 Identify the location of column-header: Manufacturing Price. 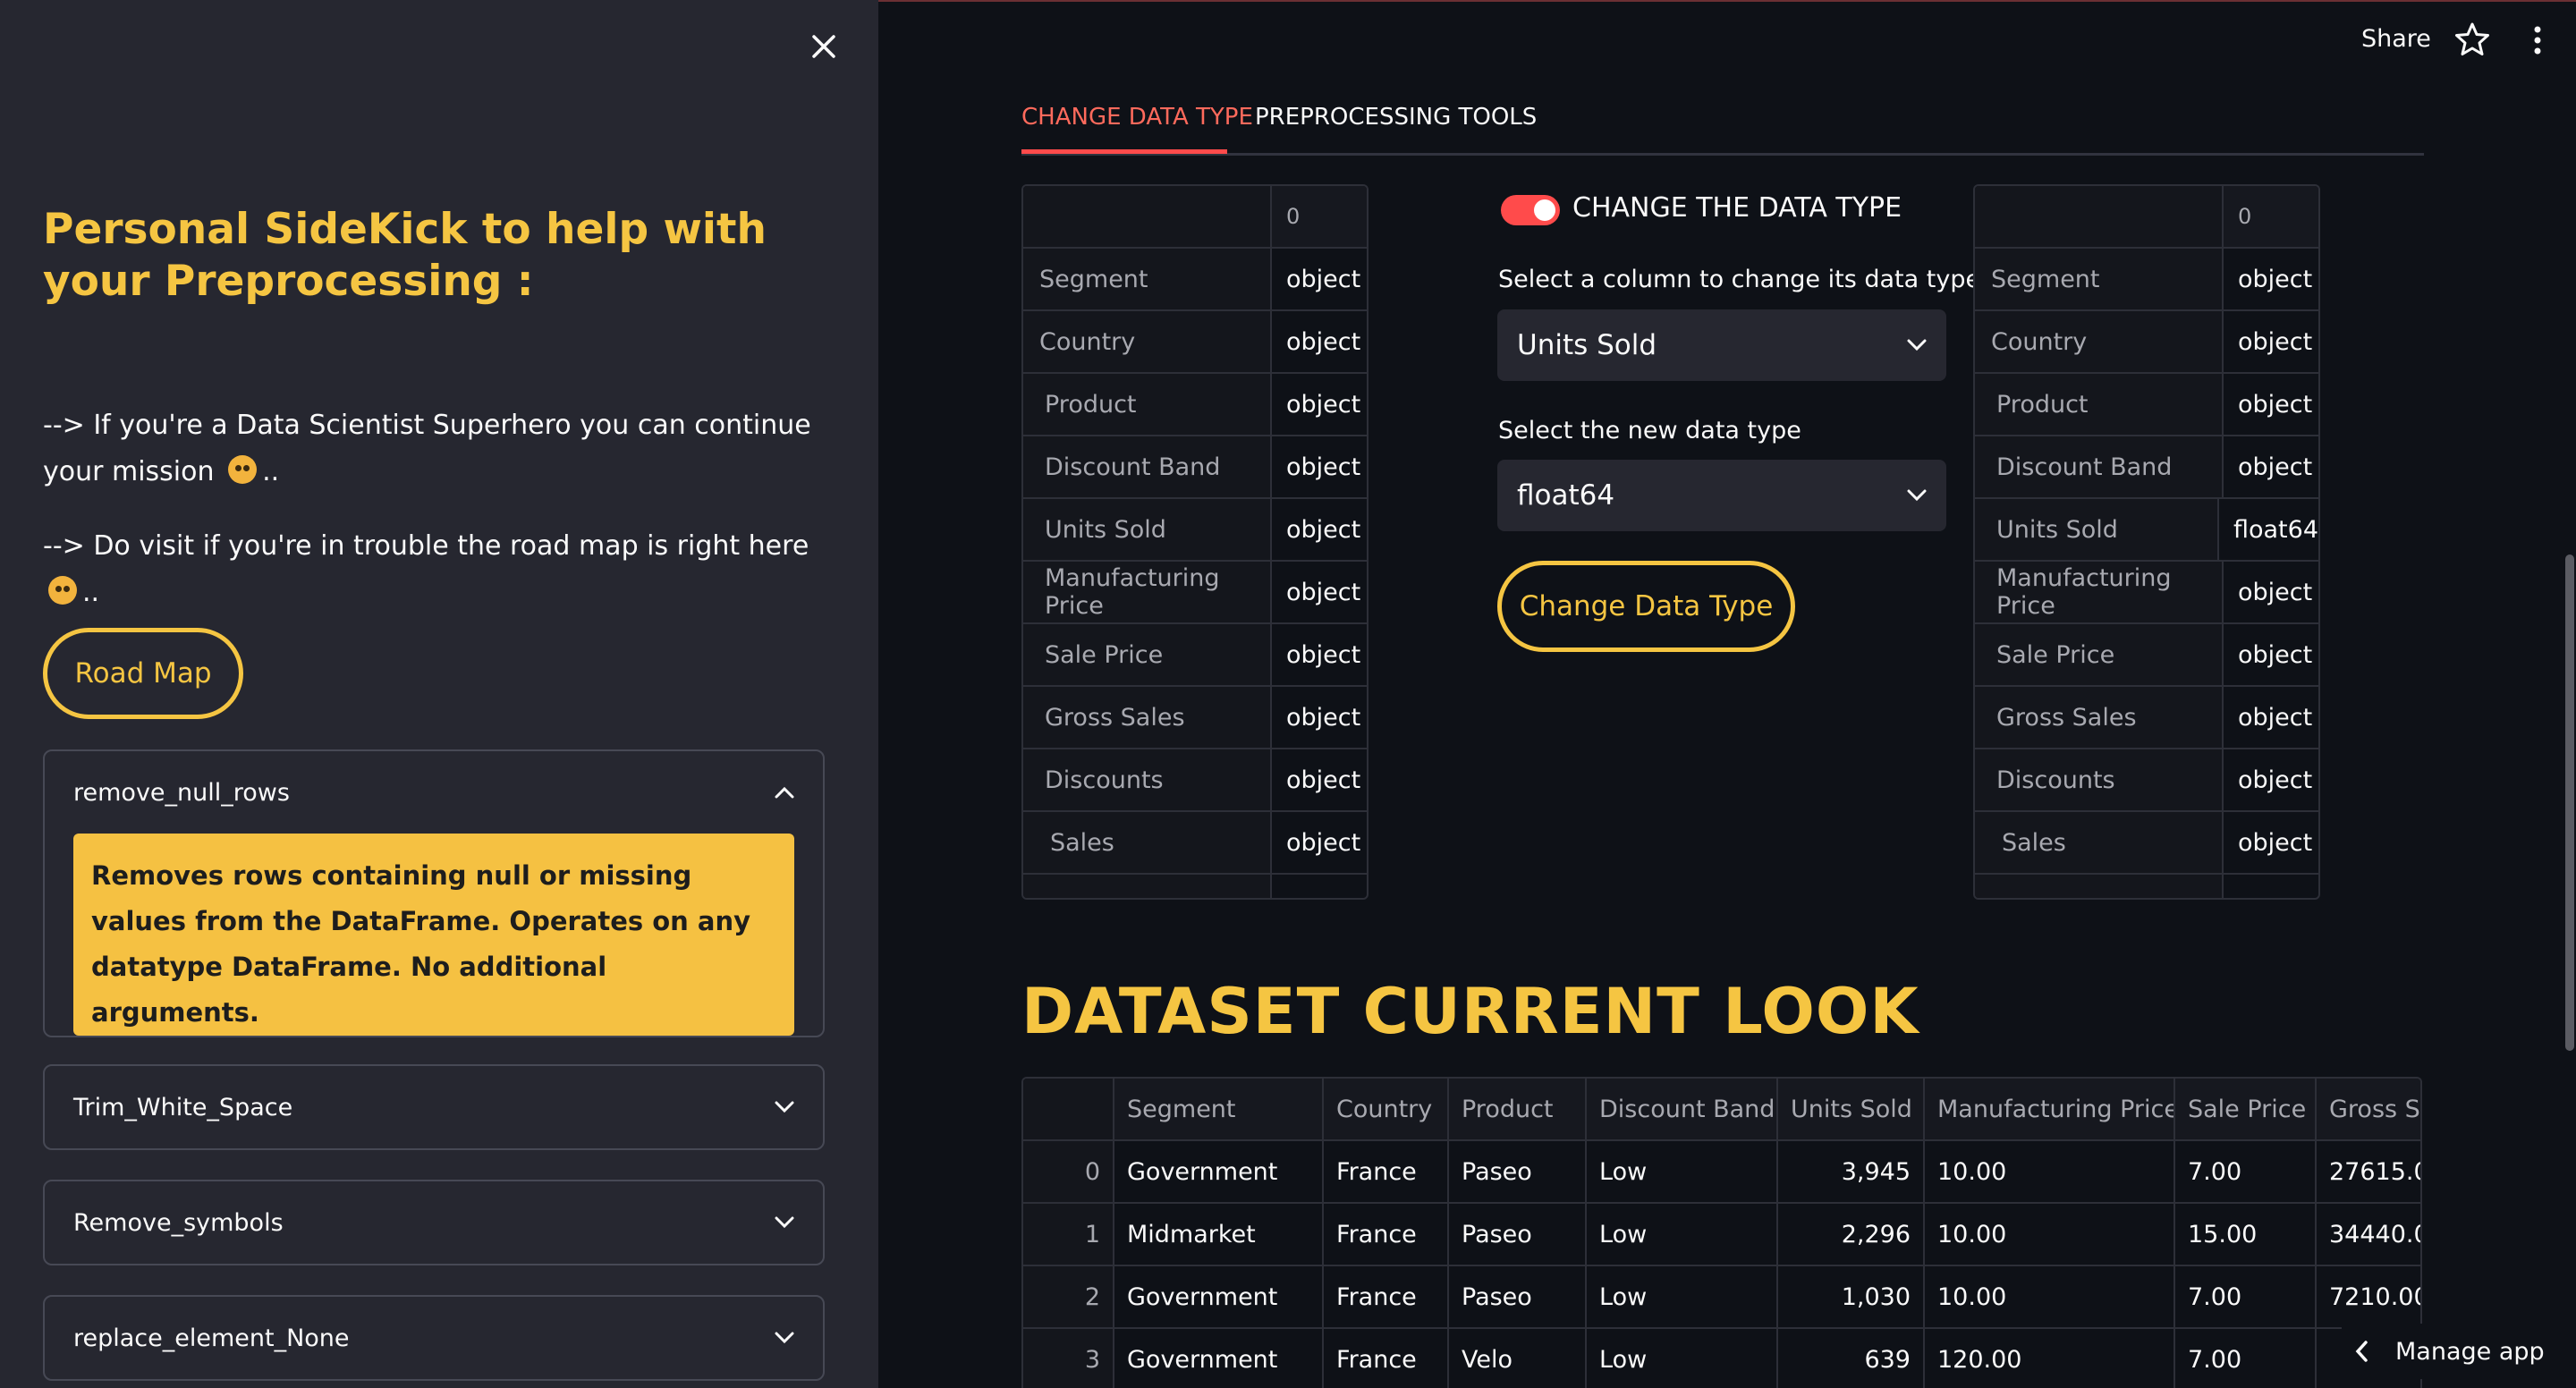
(2050, 1109).